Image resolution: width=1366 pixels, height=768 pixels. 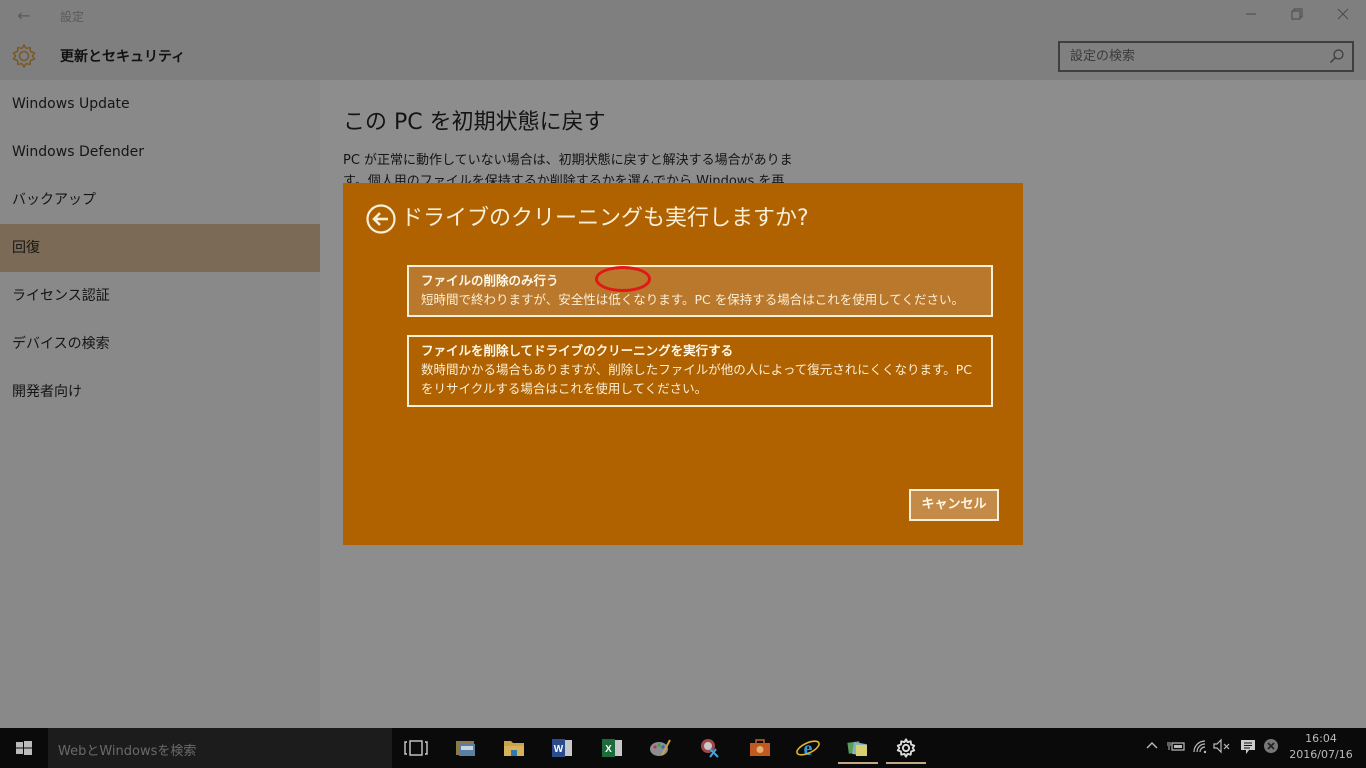 I want to click on task-view-button, so click(x=416, y=748).